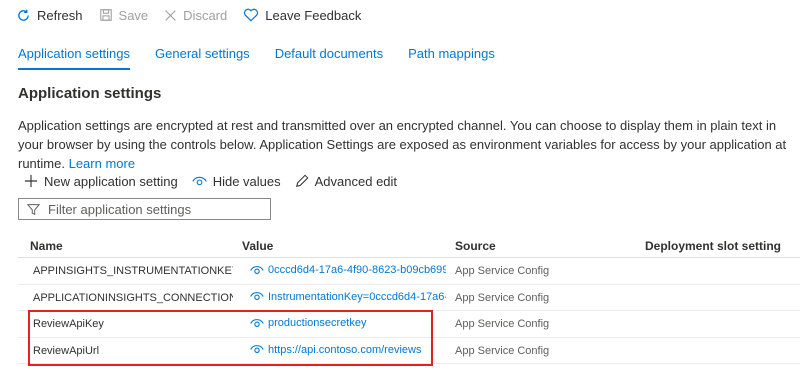  I want to click on filter-box, so click(144, 209).